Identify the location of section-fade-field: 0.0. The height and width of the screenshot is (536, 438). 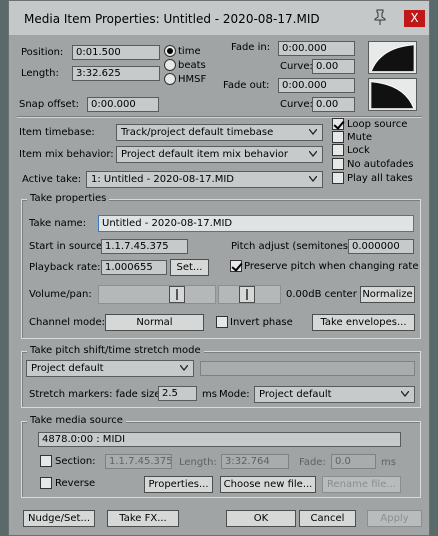
(353, 461).